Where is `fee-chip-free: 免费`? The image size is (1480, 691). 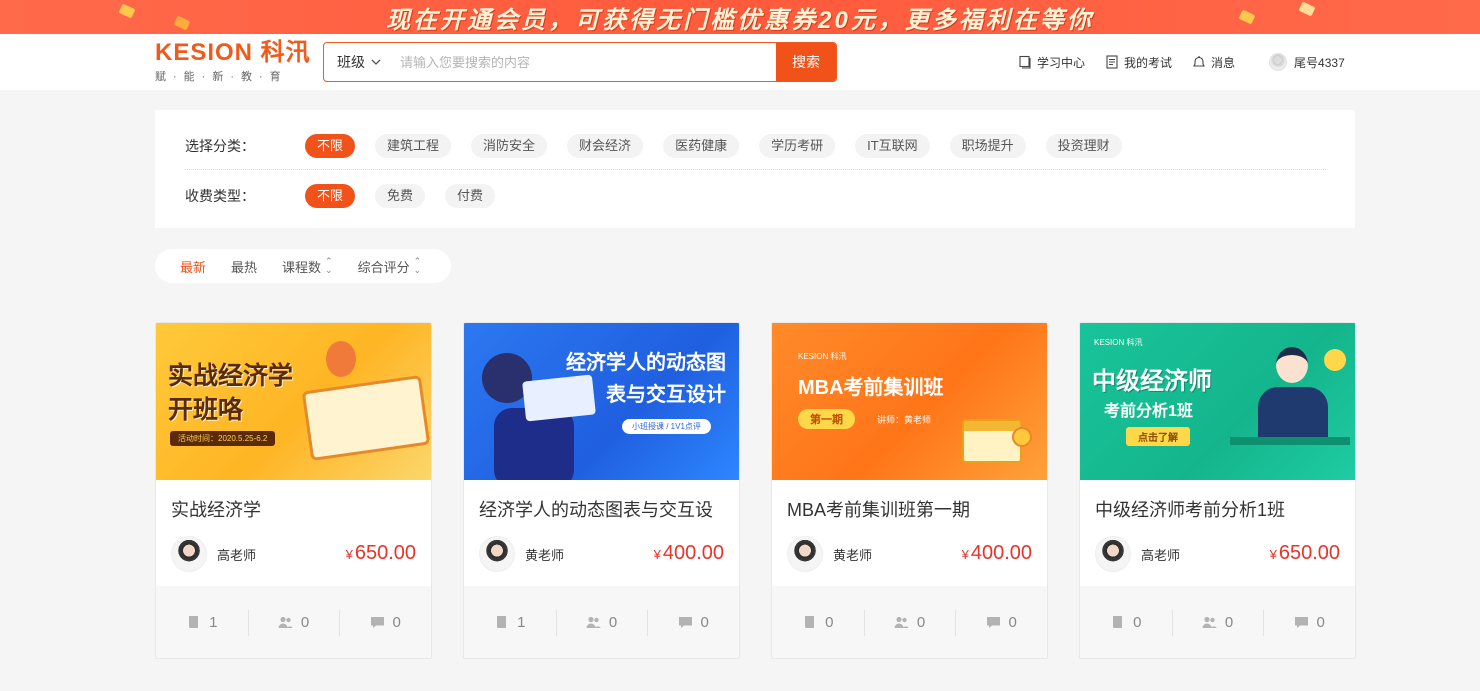 fee-chip-free: 免费 is located at coordinates (400, 196).